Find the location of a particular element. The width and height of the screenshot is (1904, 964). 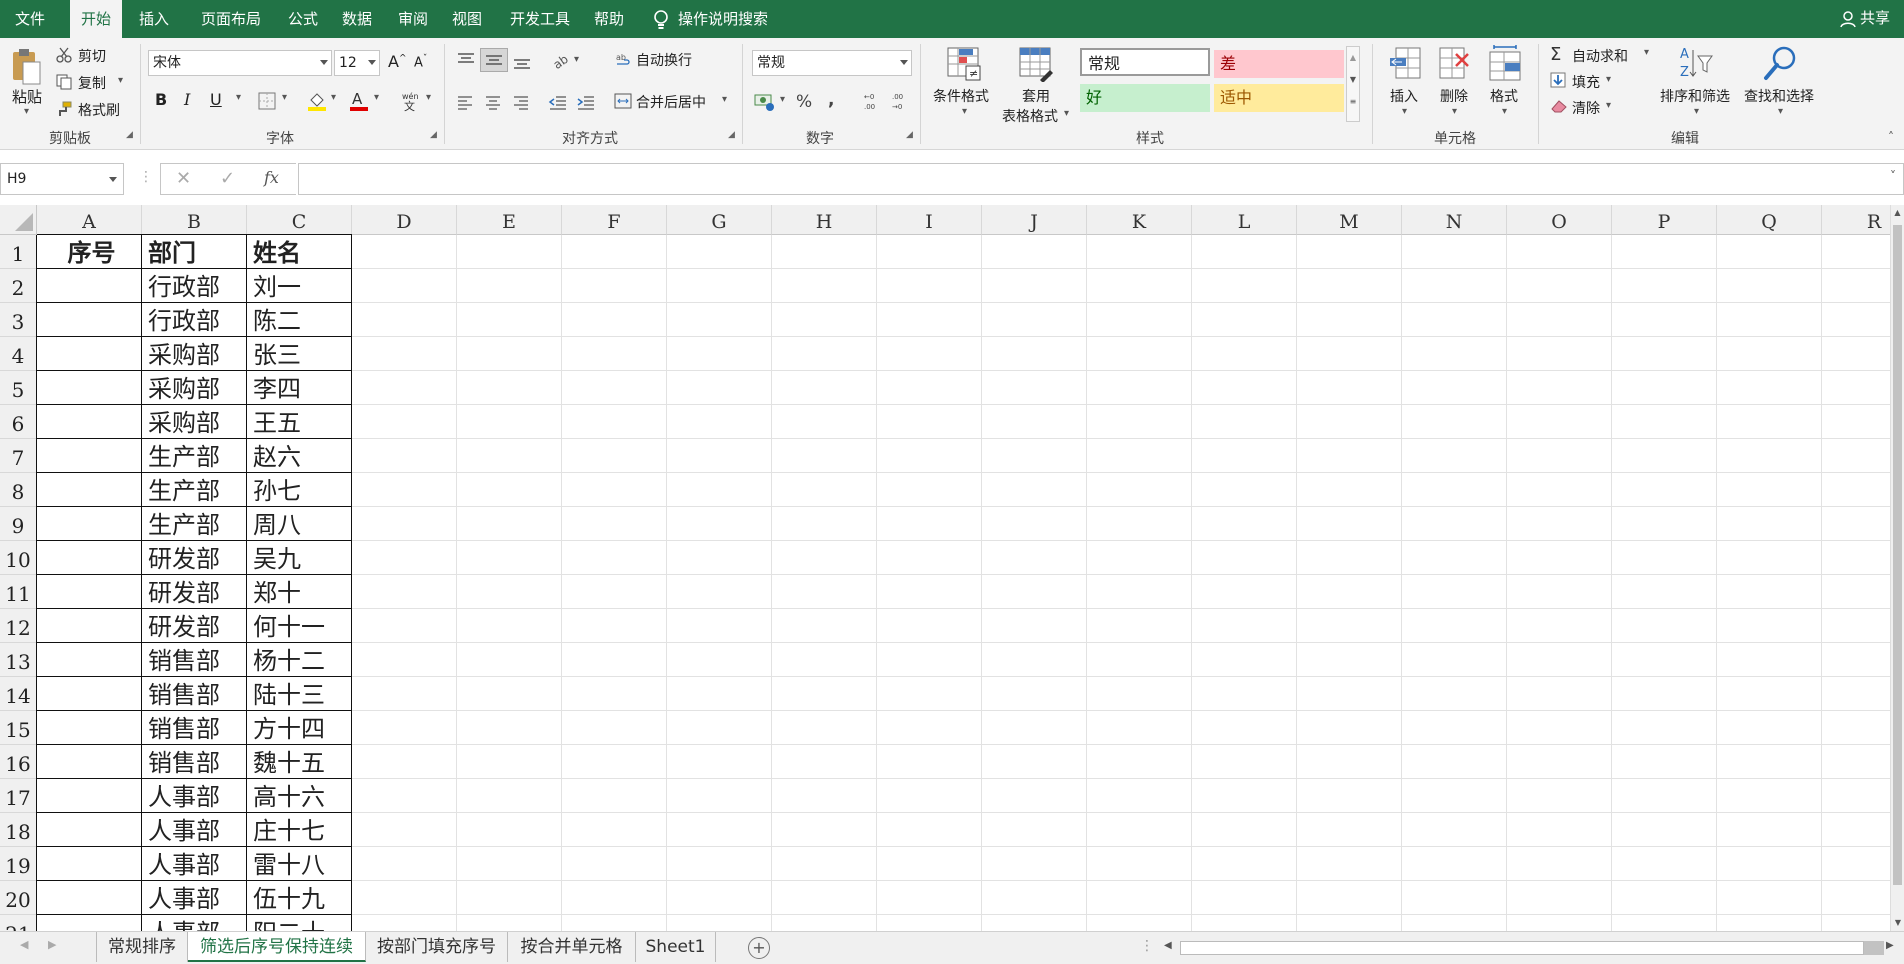

horizontal-scrollbar-track is located at coordinates (1874, 948).